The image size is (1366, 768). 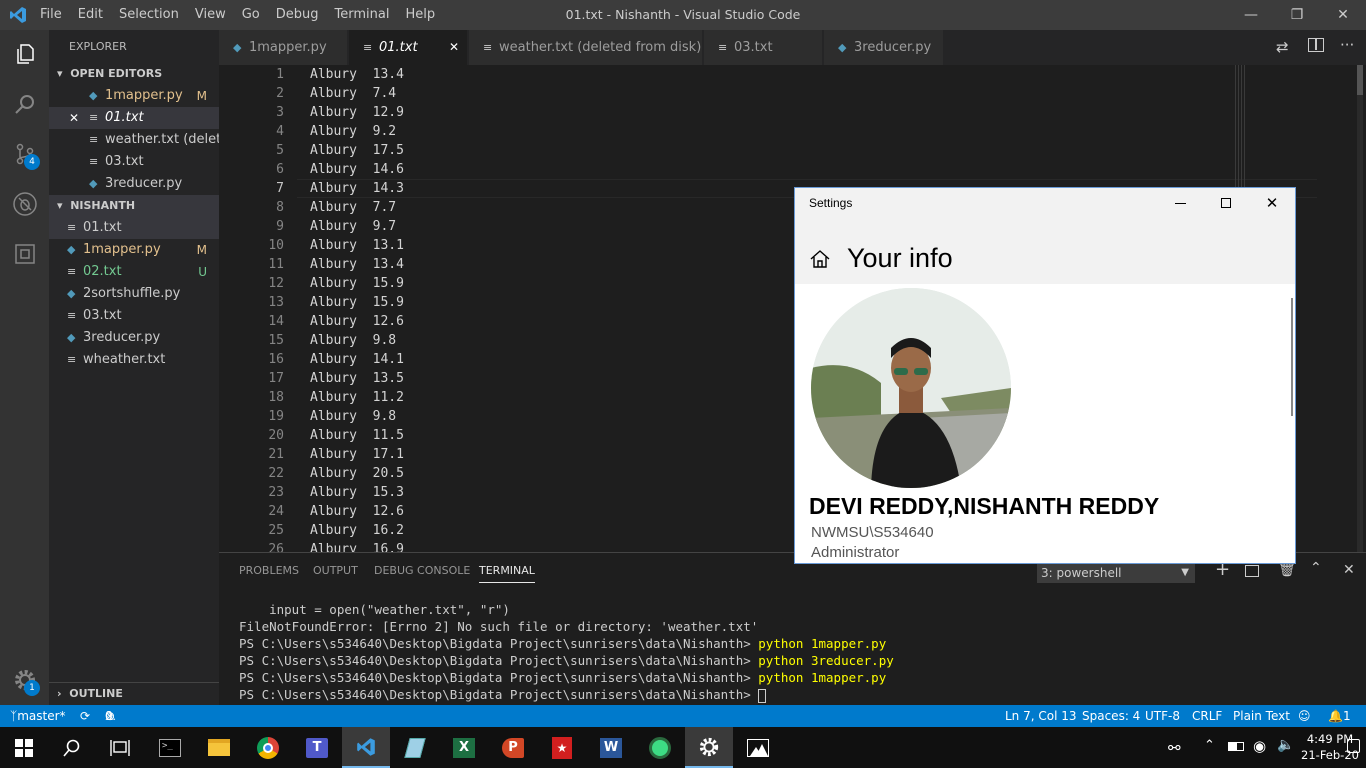 What do you see at coordinates (116, 73) in the screenshot?
I see `open-editors-label: OPEN EDITORS` at bounding box center [116, 73].